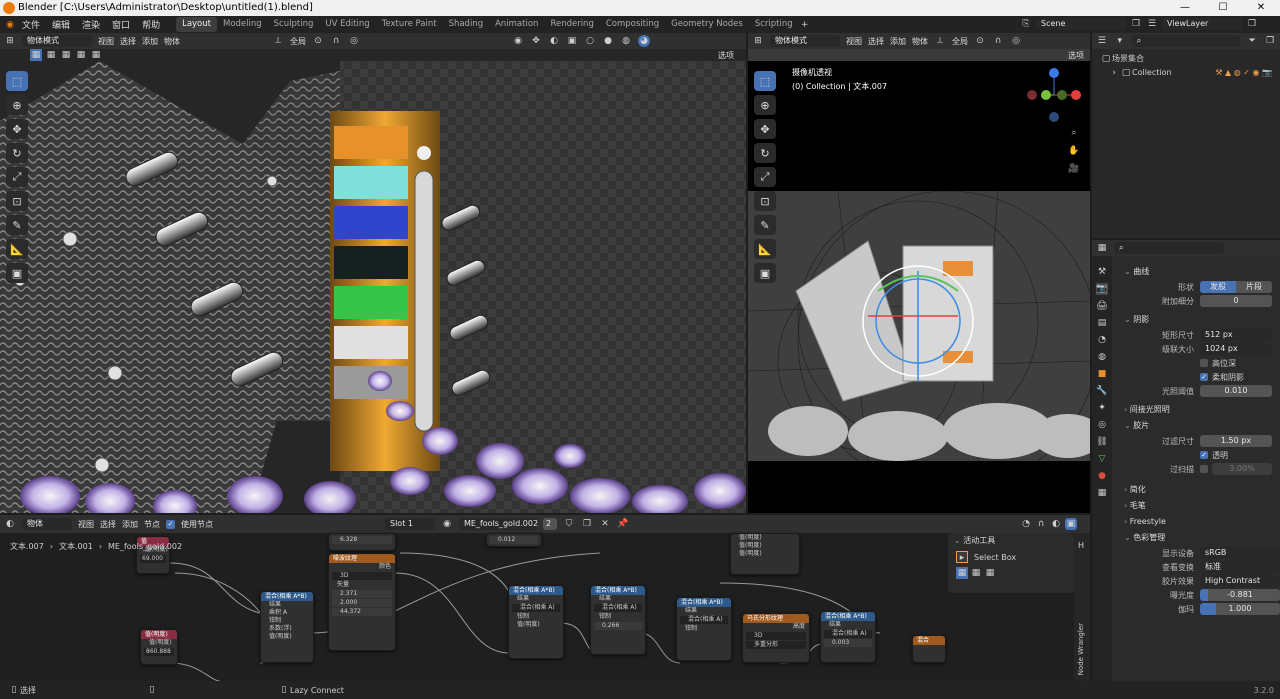  Describe the element at coordinates (765, 554) in the screenshot. I see `node-fragment-right: 值(明度) 值(明度) 值(明度)` at that location.